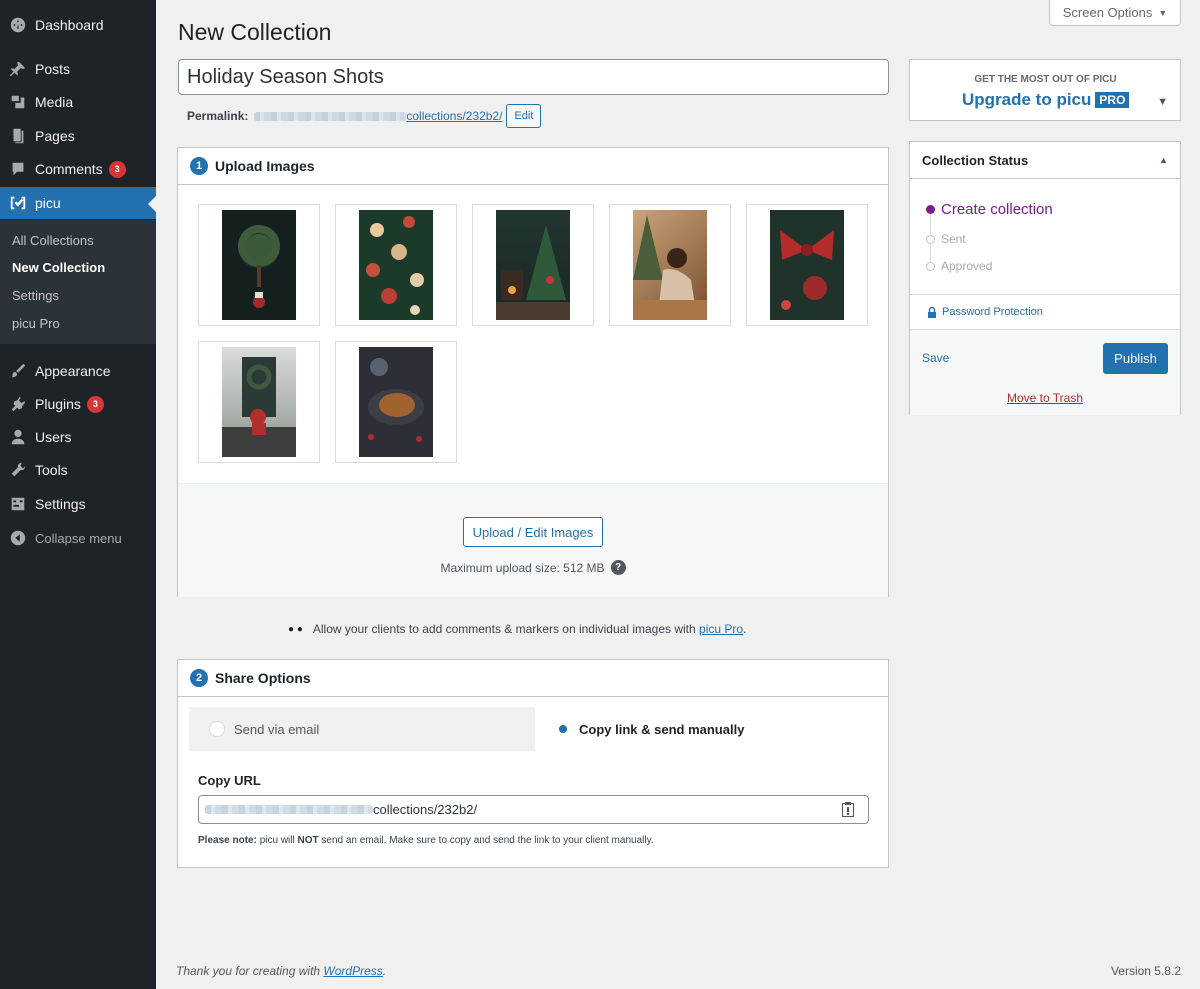  What do you see at coordinates (1163, 160) in the screenshot?
I see `chevron-up-icon: ▲` at bounding box center [1163, 160].